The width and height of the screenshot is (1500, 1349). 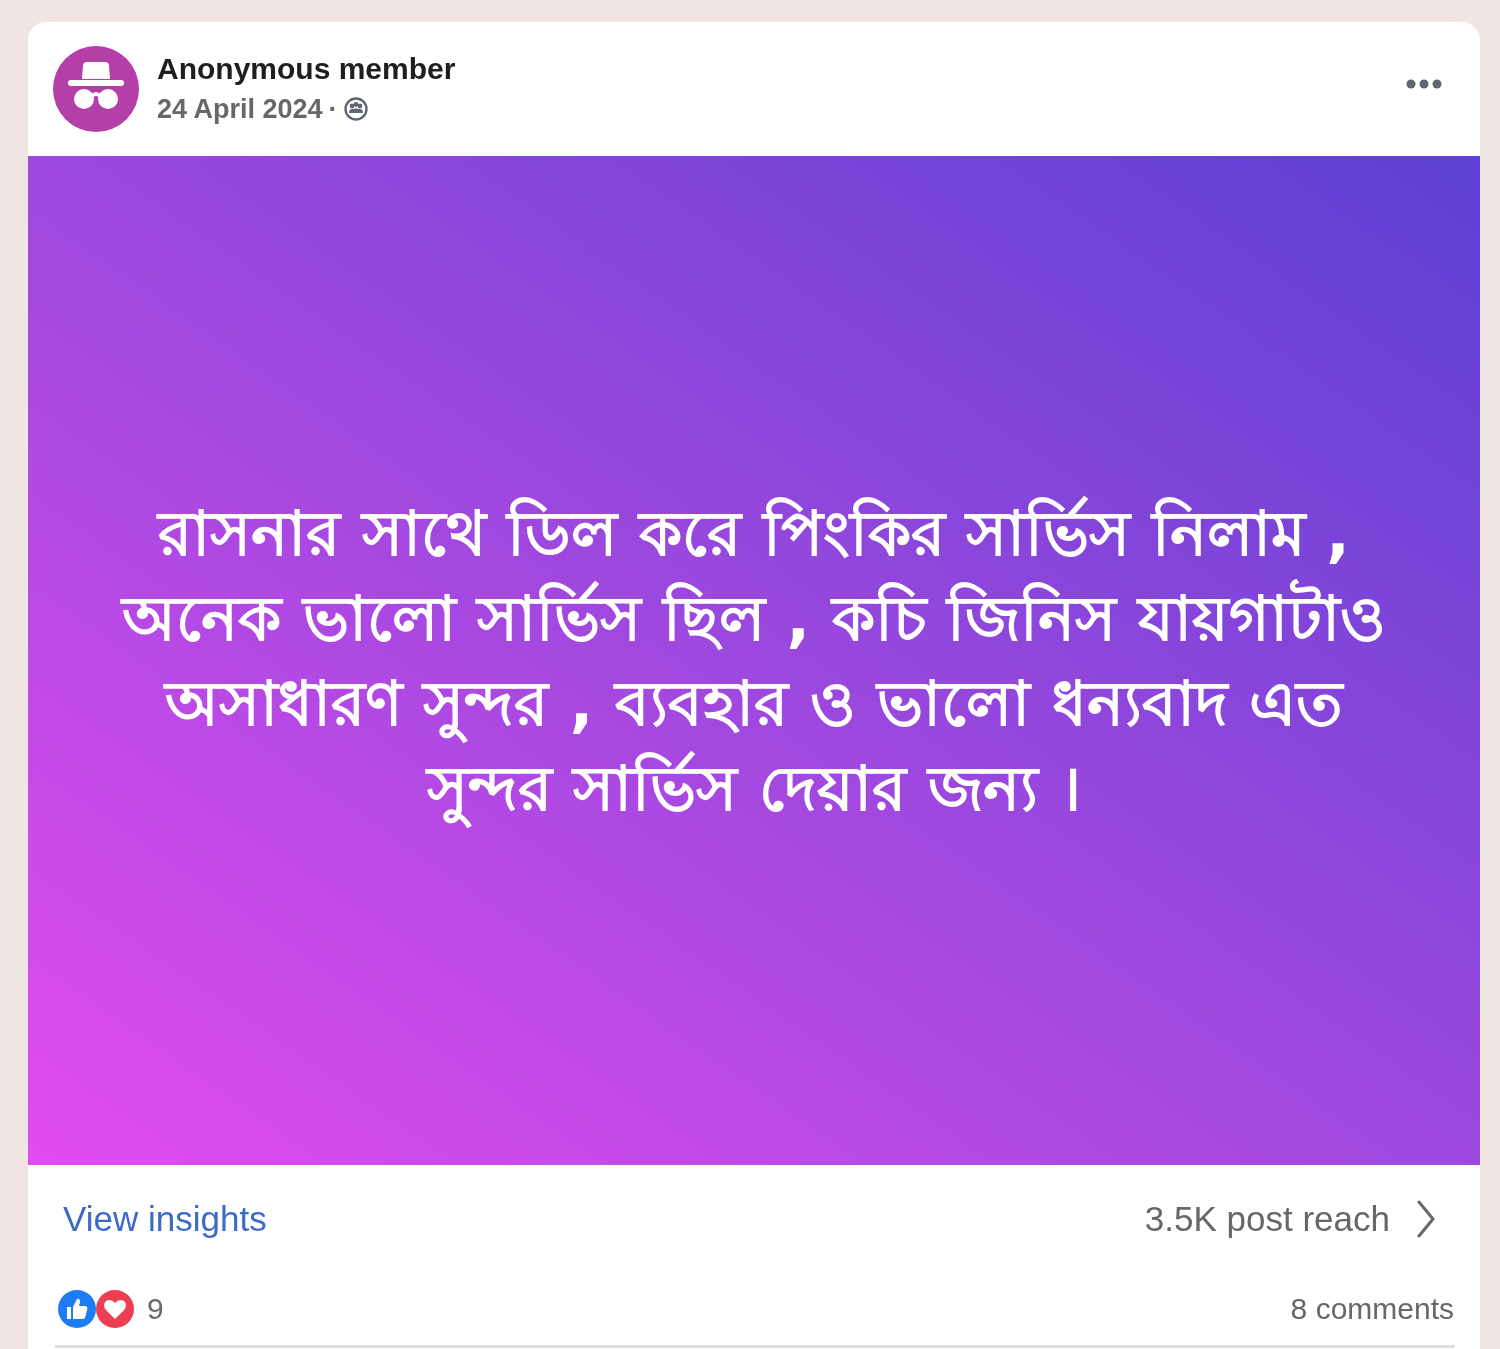 What do you see at coordinates (306, 69) in the screenshot?
I see `author-name: Anonymous member` at bounding box center [306, 69].